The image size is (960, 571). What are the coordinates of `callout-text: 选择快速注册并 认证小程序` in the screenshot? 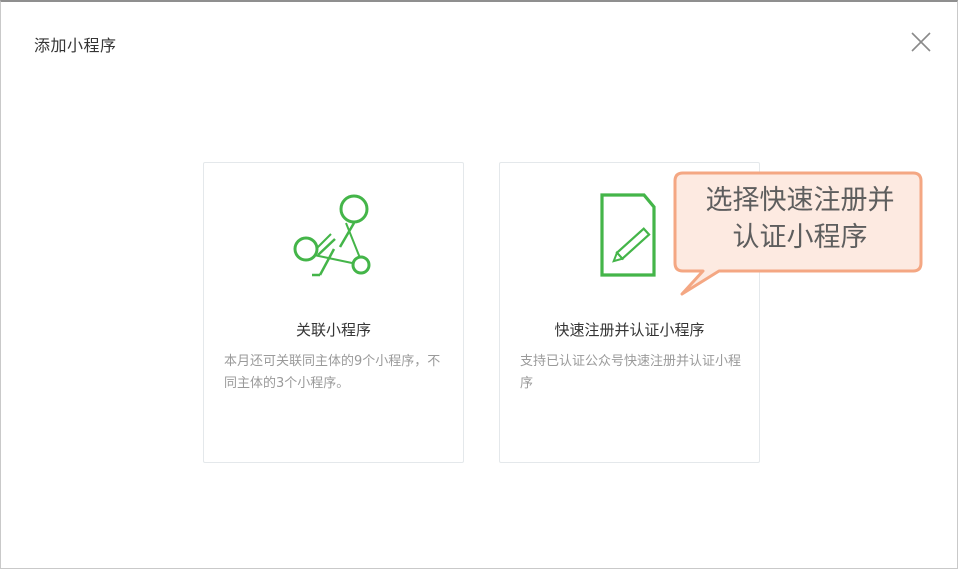 It's located at (800, 219).